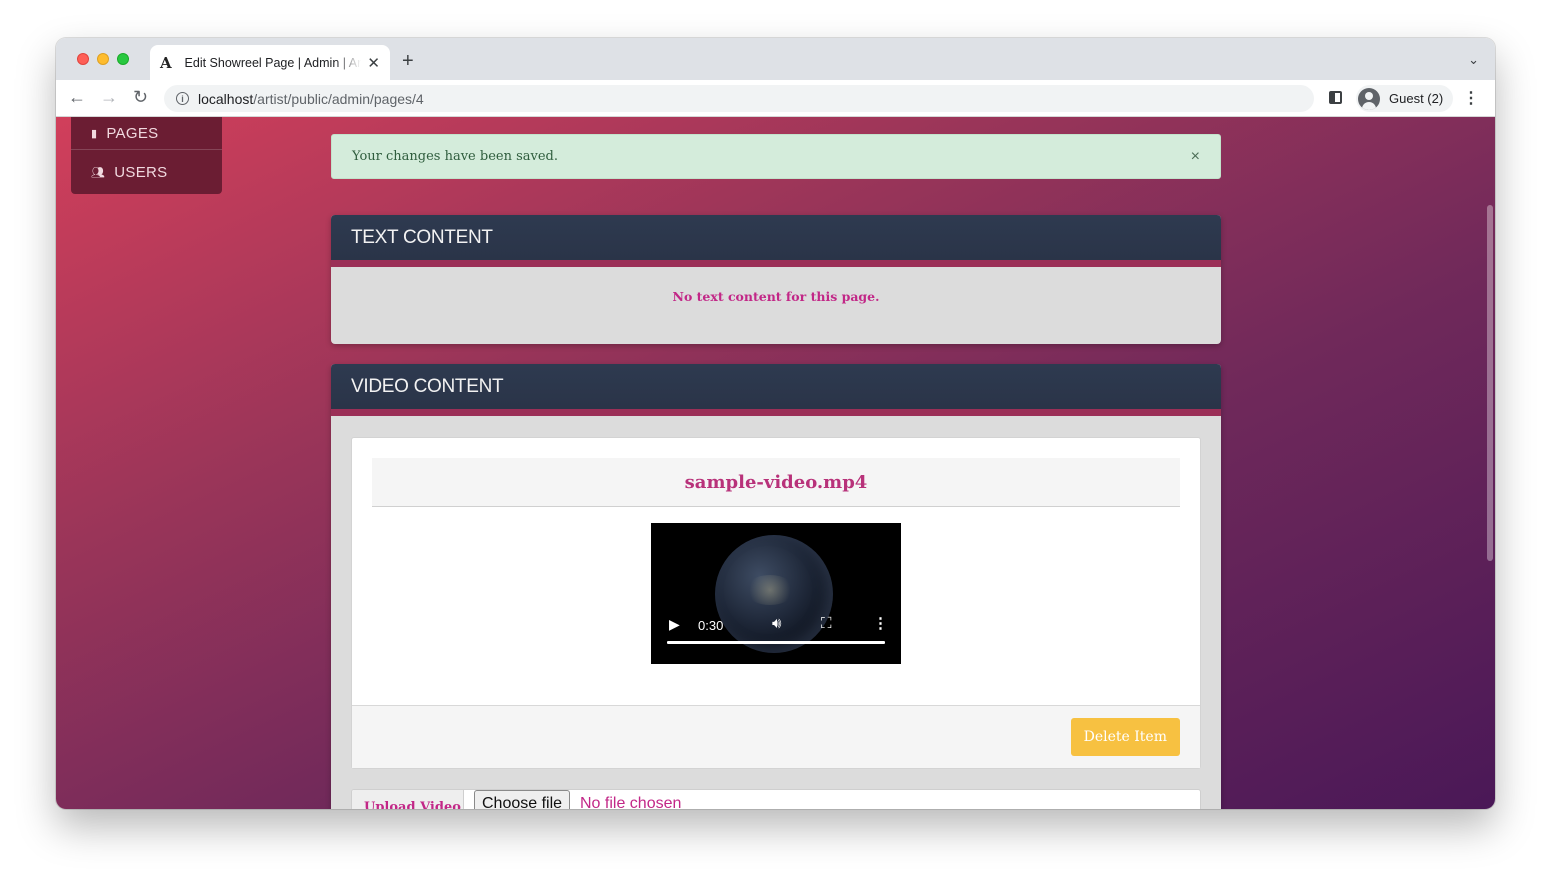  Describe the element at coordinates (776, 156) in the screenshot. I see `success-alert: Your changes have been saved. ×` at that location.